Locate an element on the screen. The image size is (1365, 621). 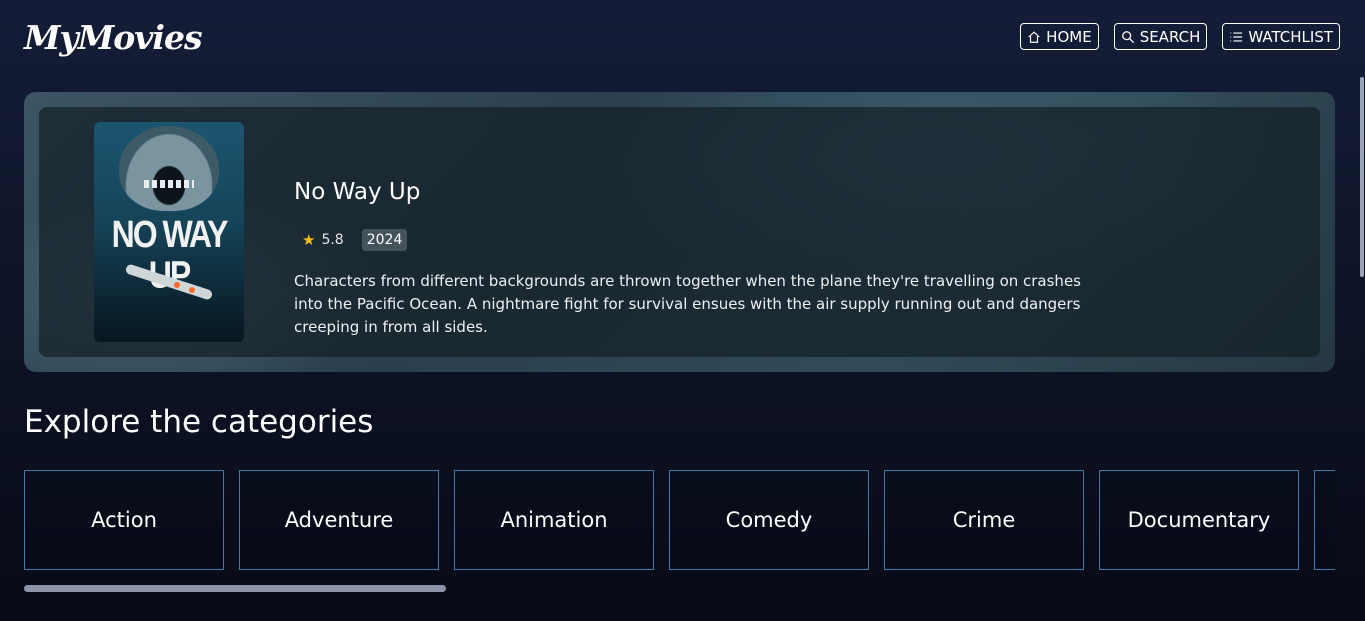
movie-year-badge: 2024 is located at coordinates (384, 240).